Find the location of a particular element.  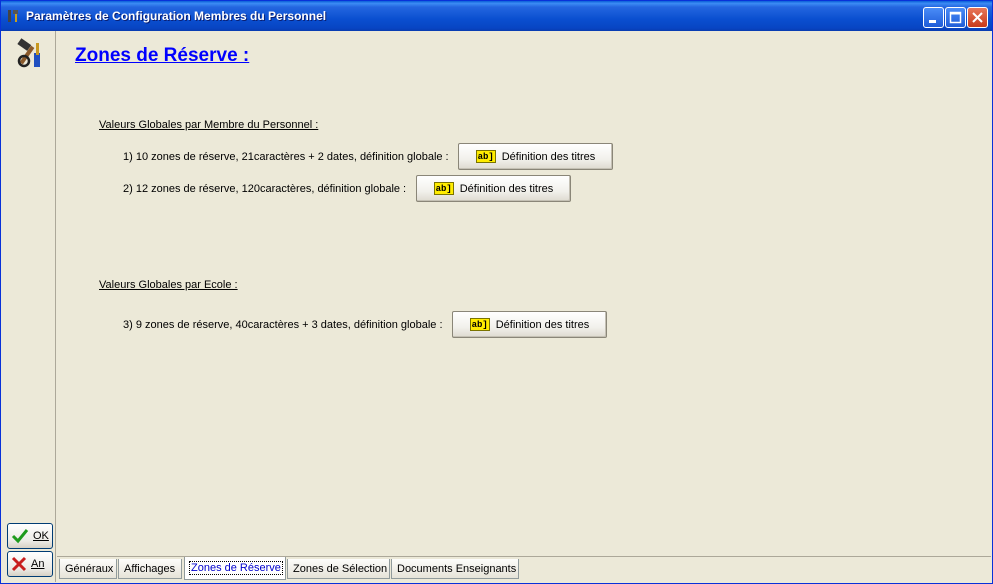

tab-generaux: Généraux is located at coordinates (88, 569).